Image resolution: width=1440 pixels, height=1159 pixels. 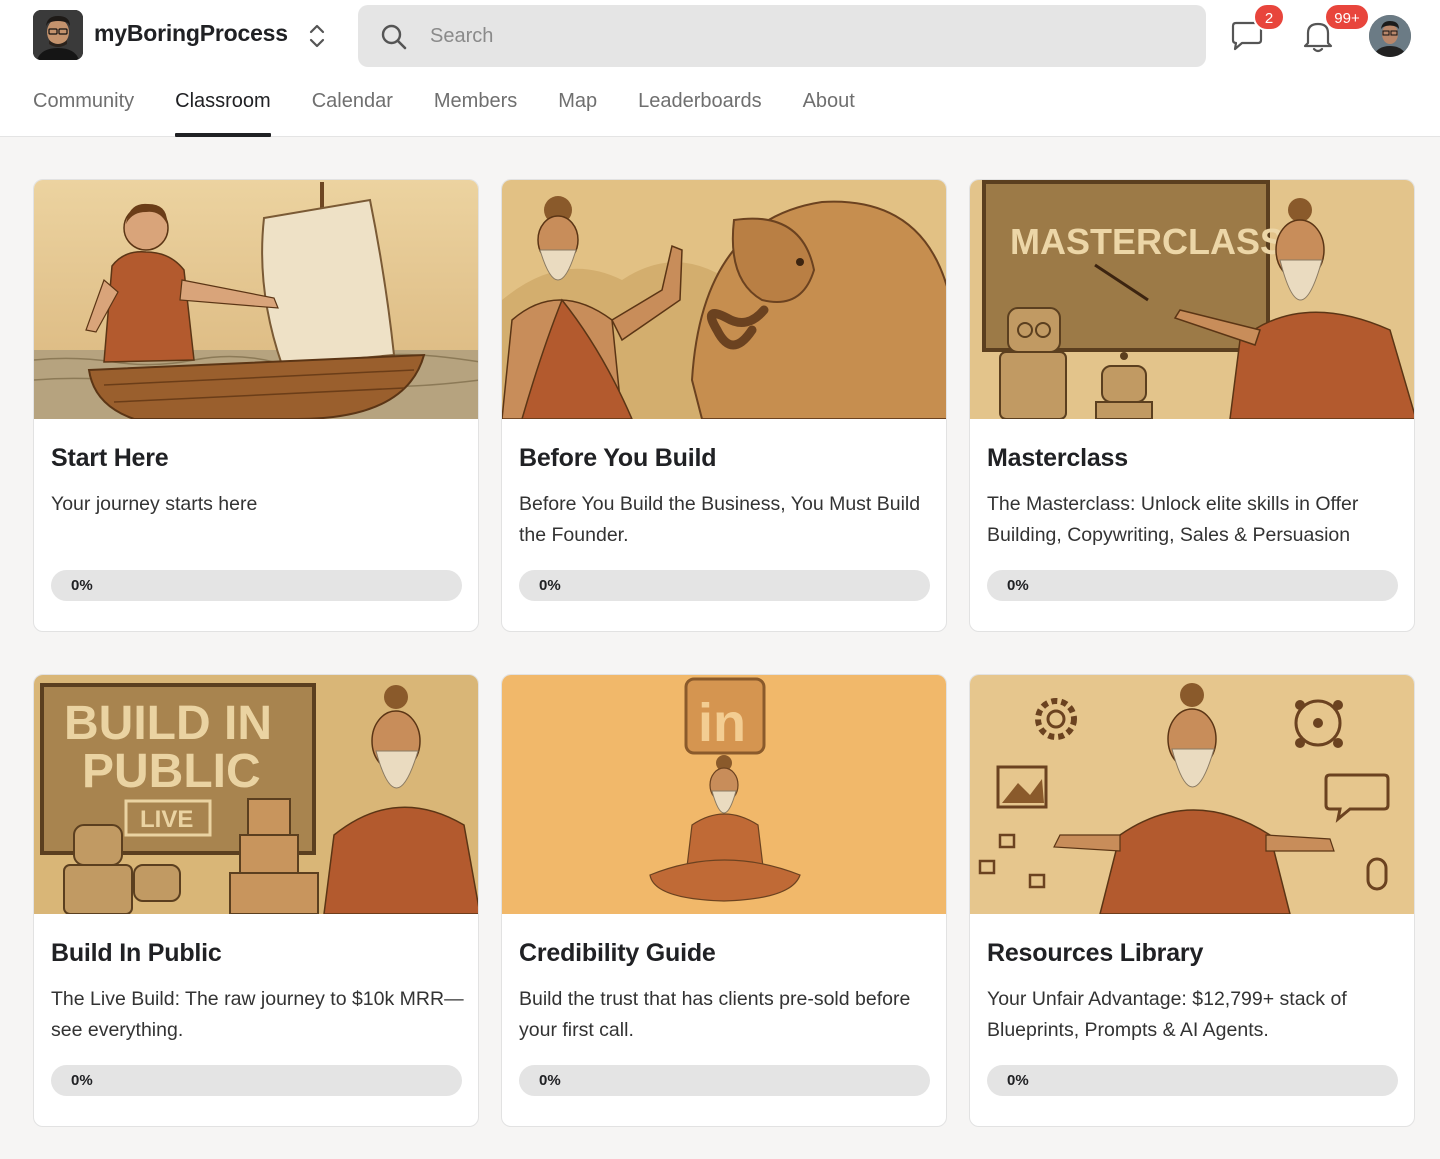 What do you see at coordinates (724, 794) in the screenshot?
I see `meditating-sage-linkedin-illustration: in` at bounding box center [724, 794].